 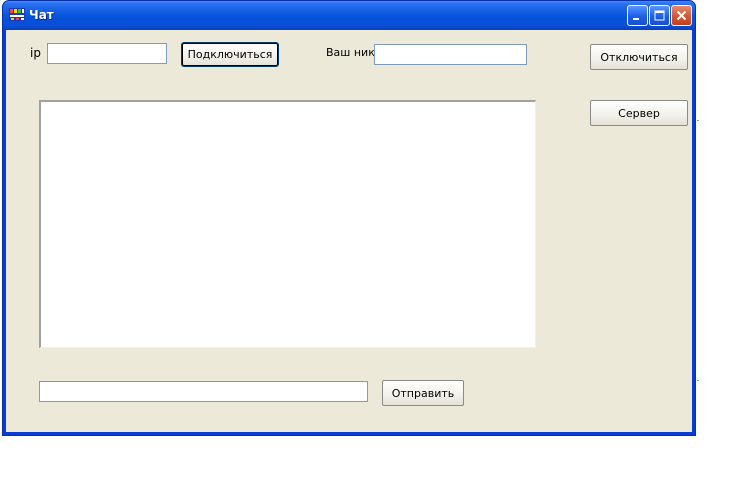 I want to click on close-button, so click(x=681, y=15).